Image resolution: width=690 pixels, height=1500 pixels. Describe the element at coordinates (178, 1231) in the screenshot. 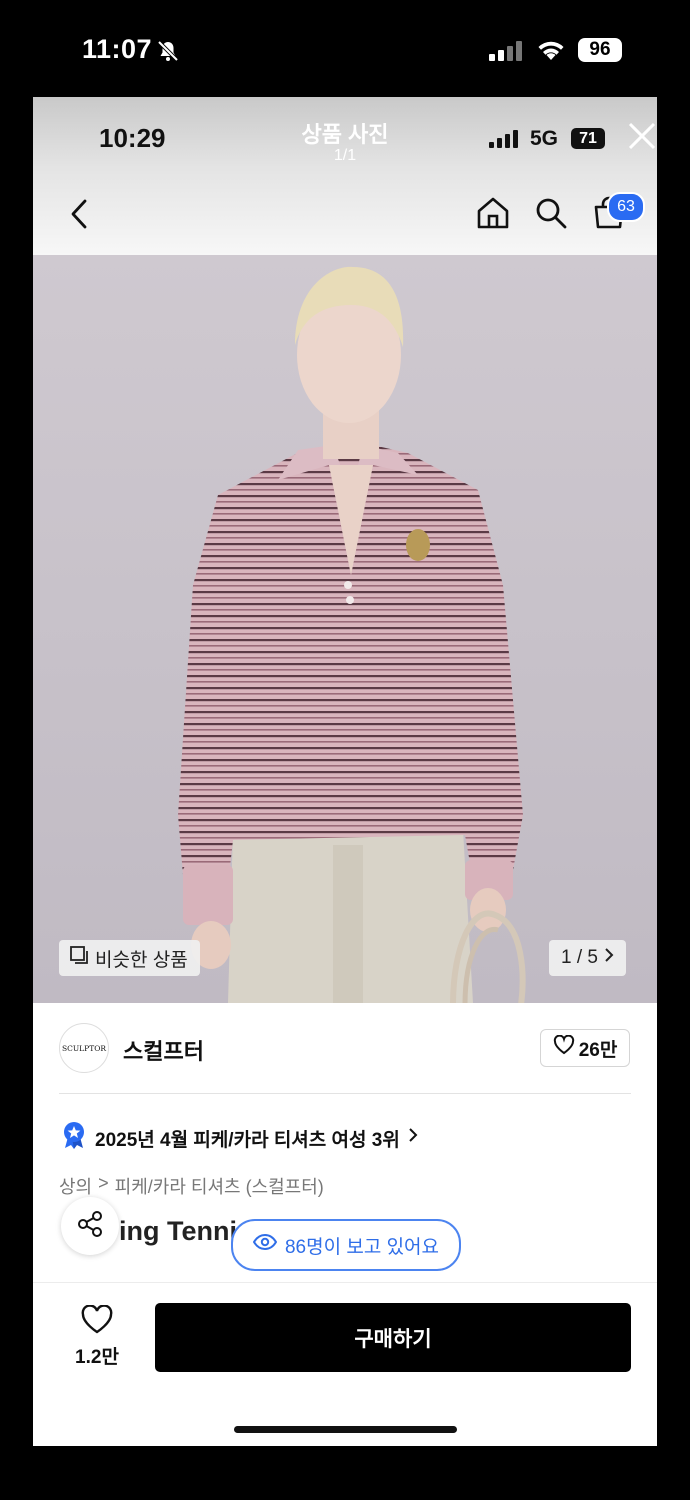

I see `product-name: ing Tenni` at that location.